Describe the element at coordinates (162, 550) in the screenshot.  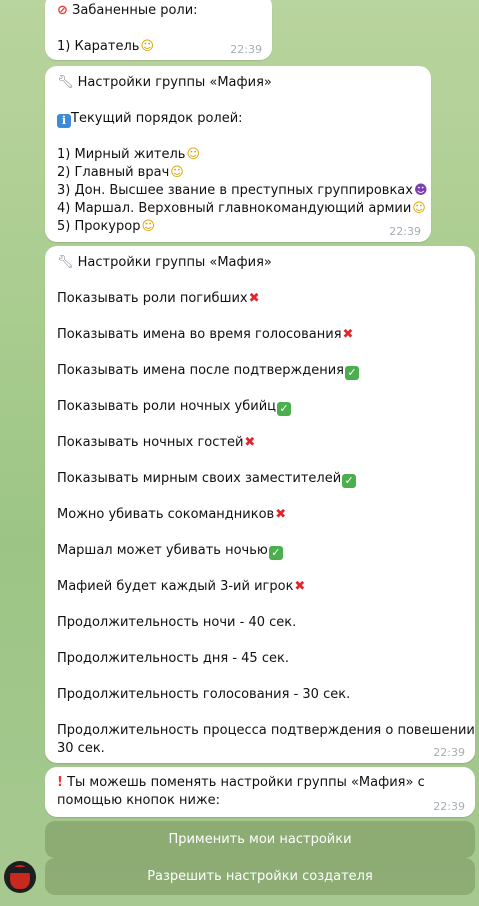
I see `setting-item: Маршал может убивать ночью` at that location.